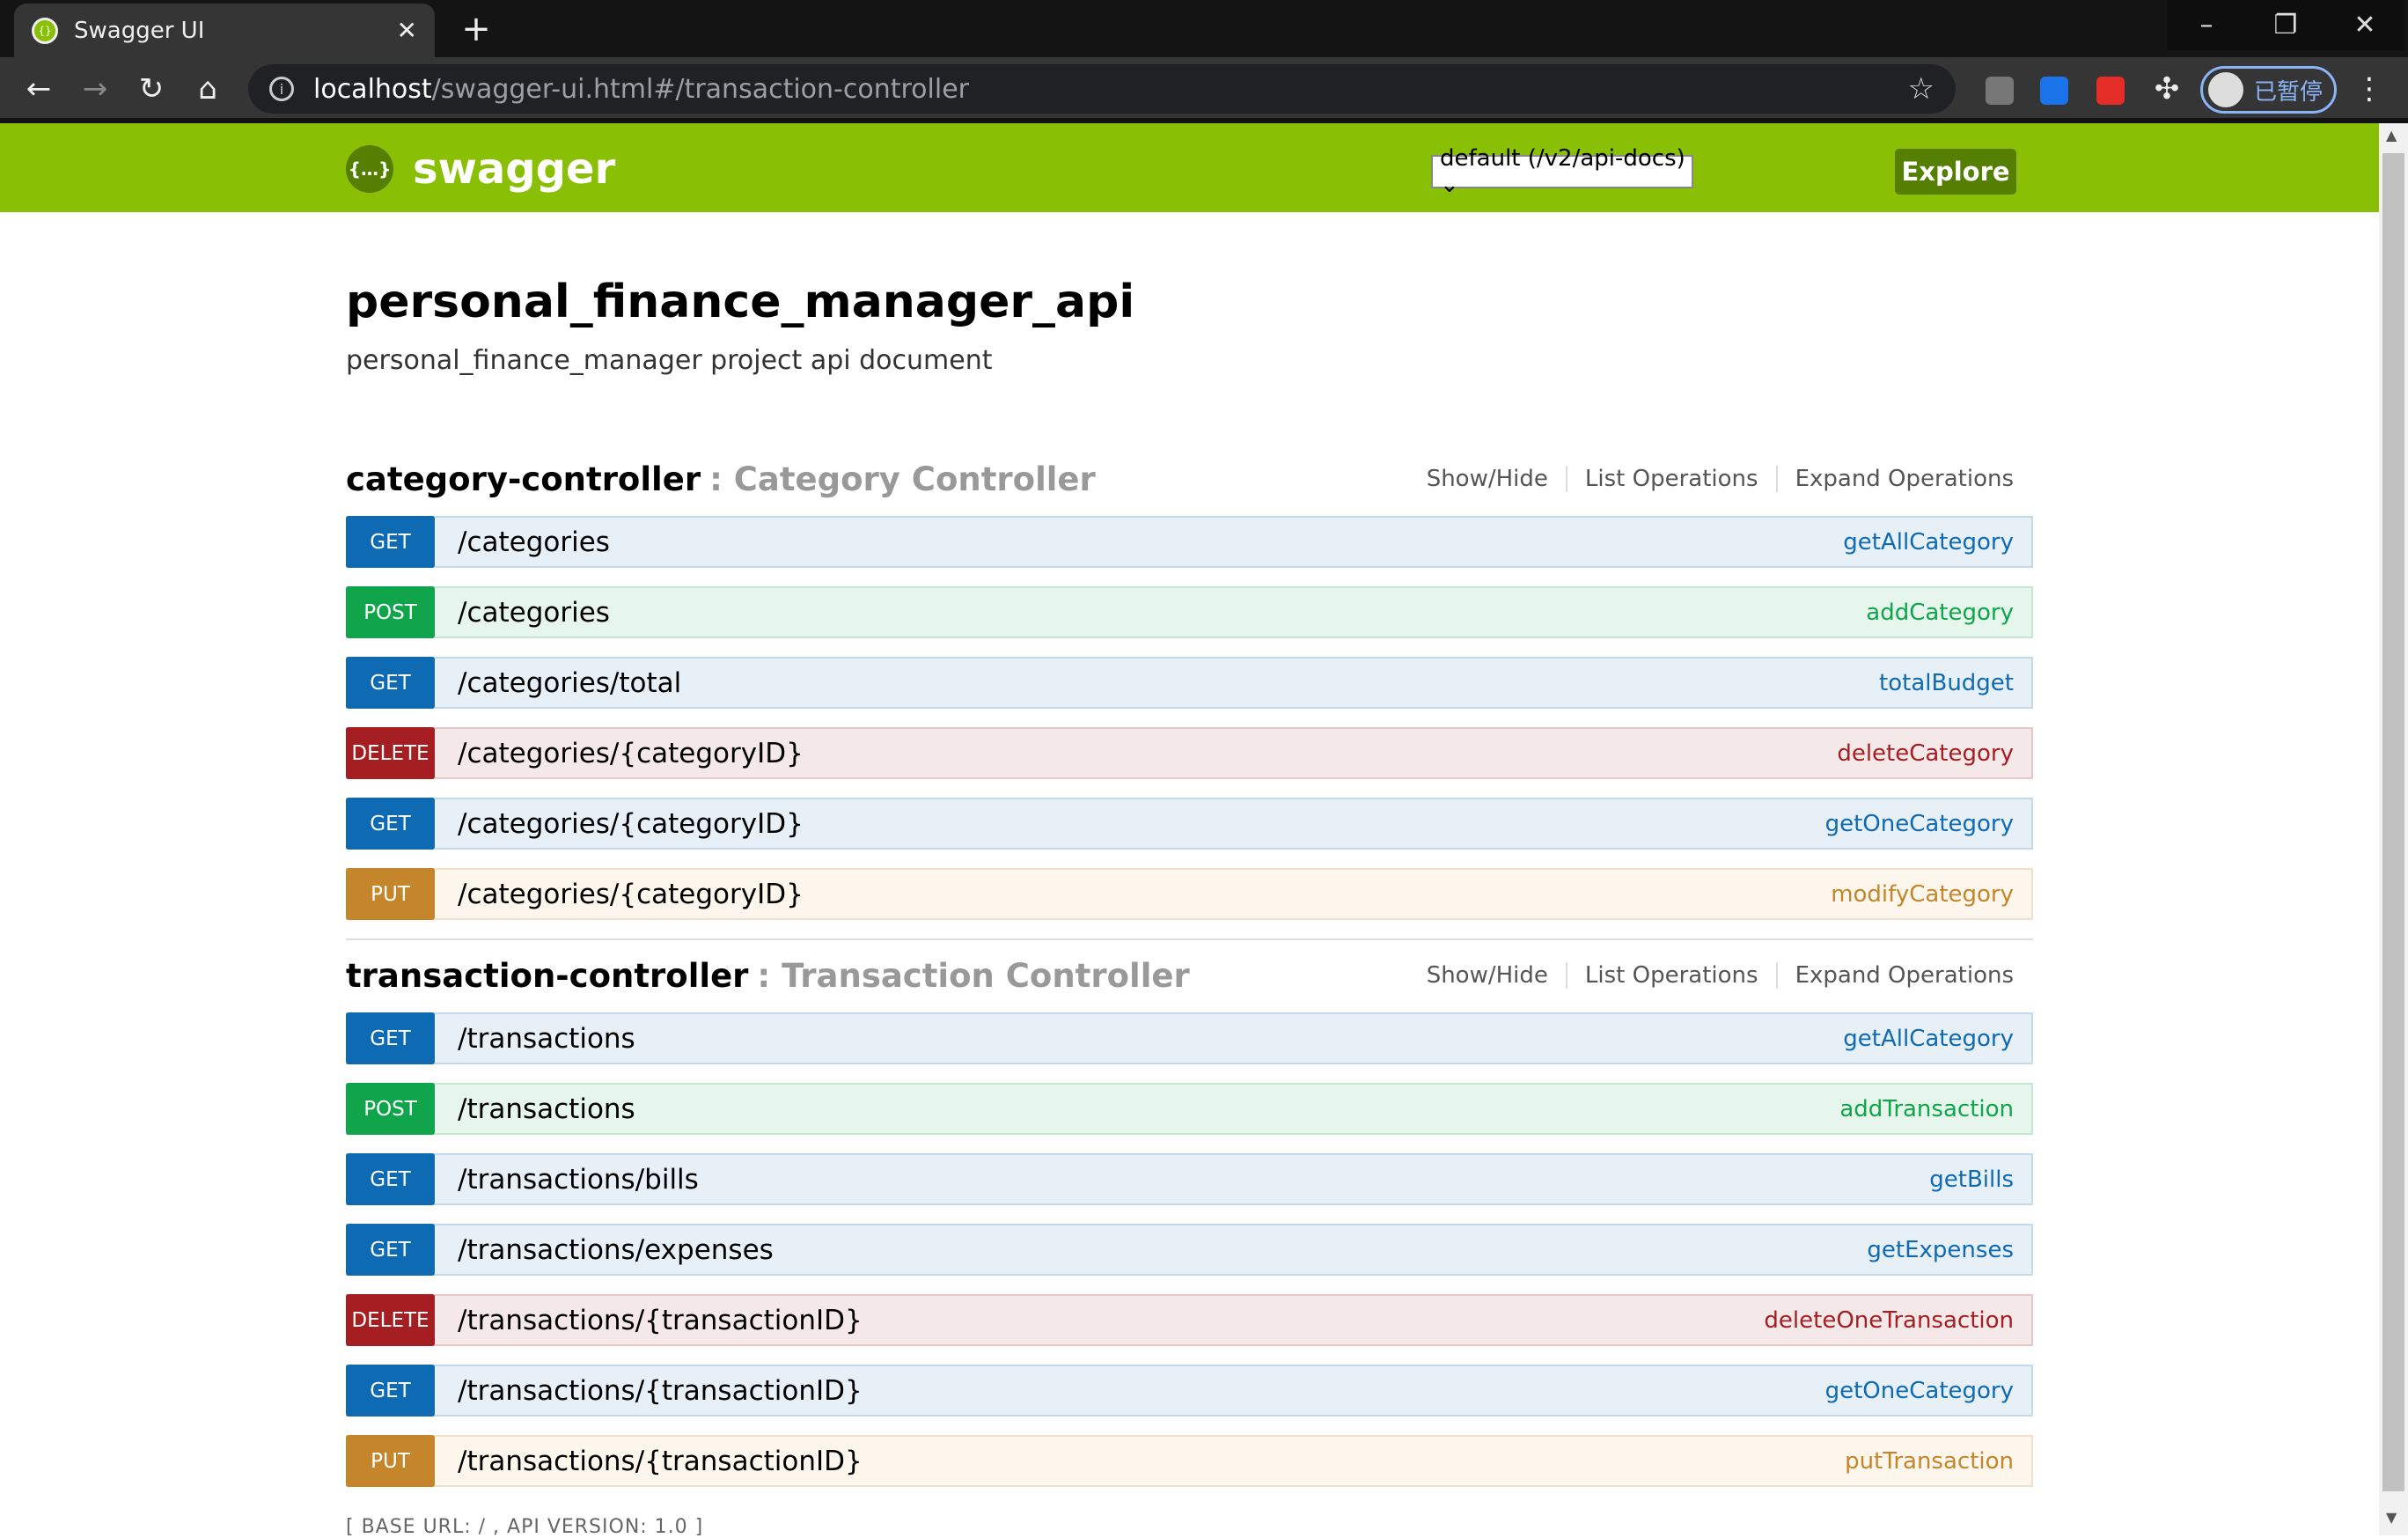  What do you see at coordinates (2391, 135) in the screenshot?
I see `scroll-up-icon: ▲` at bounding box center [2391, 135].